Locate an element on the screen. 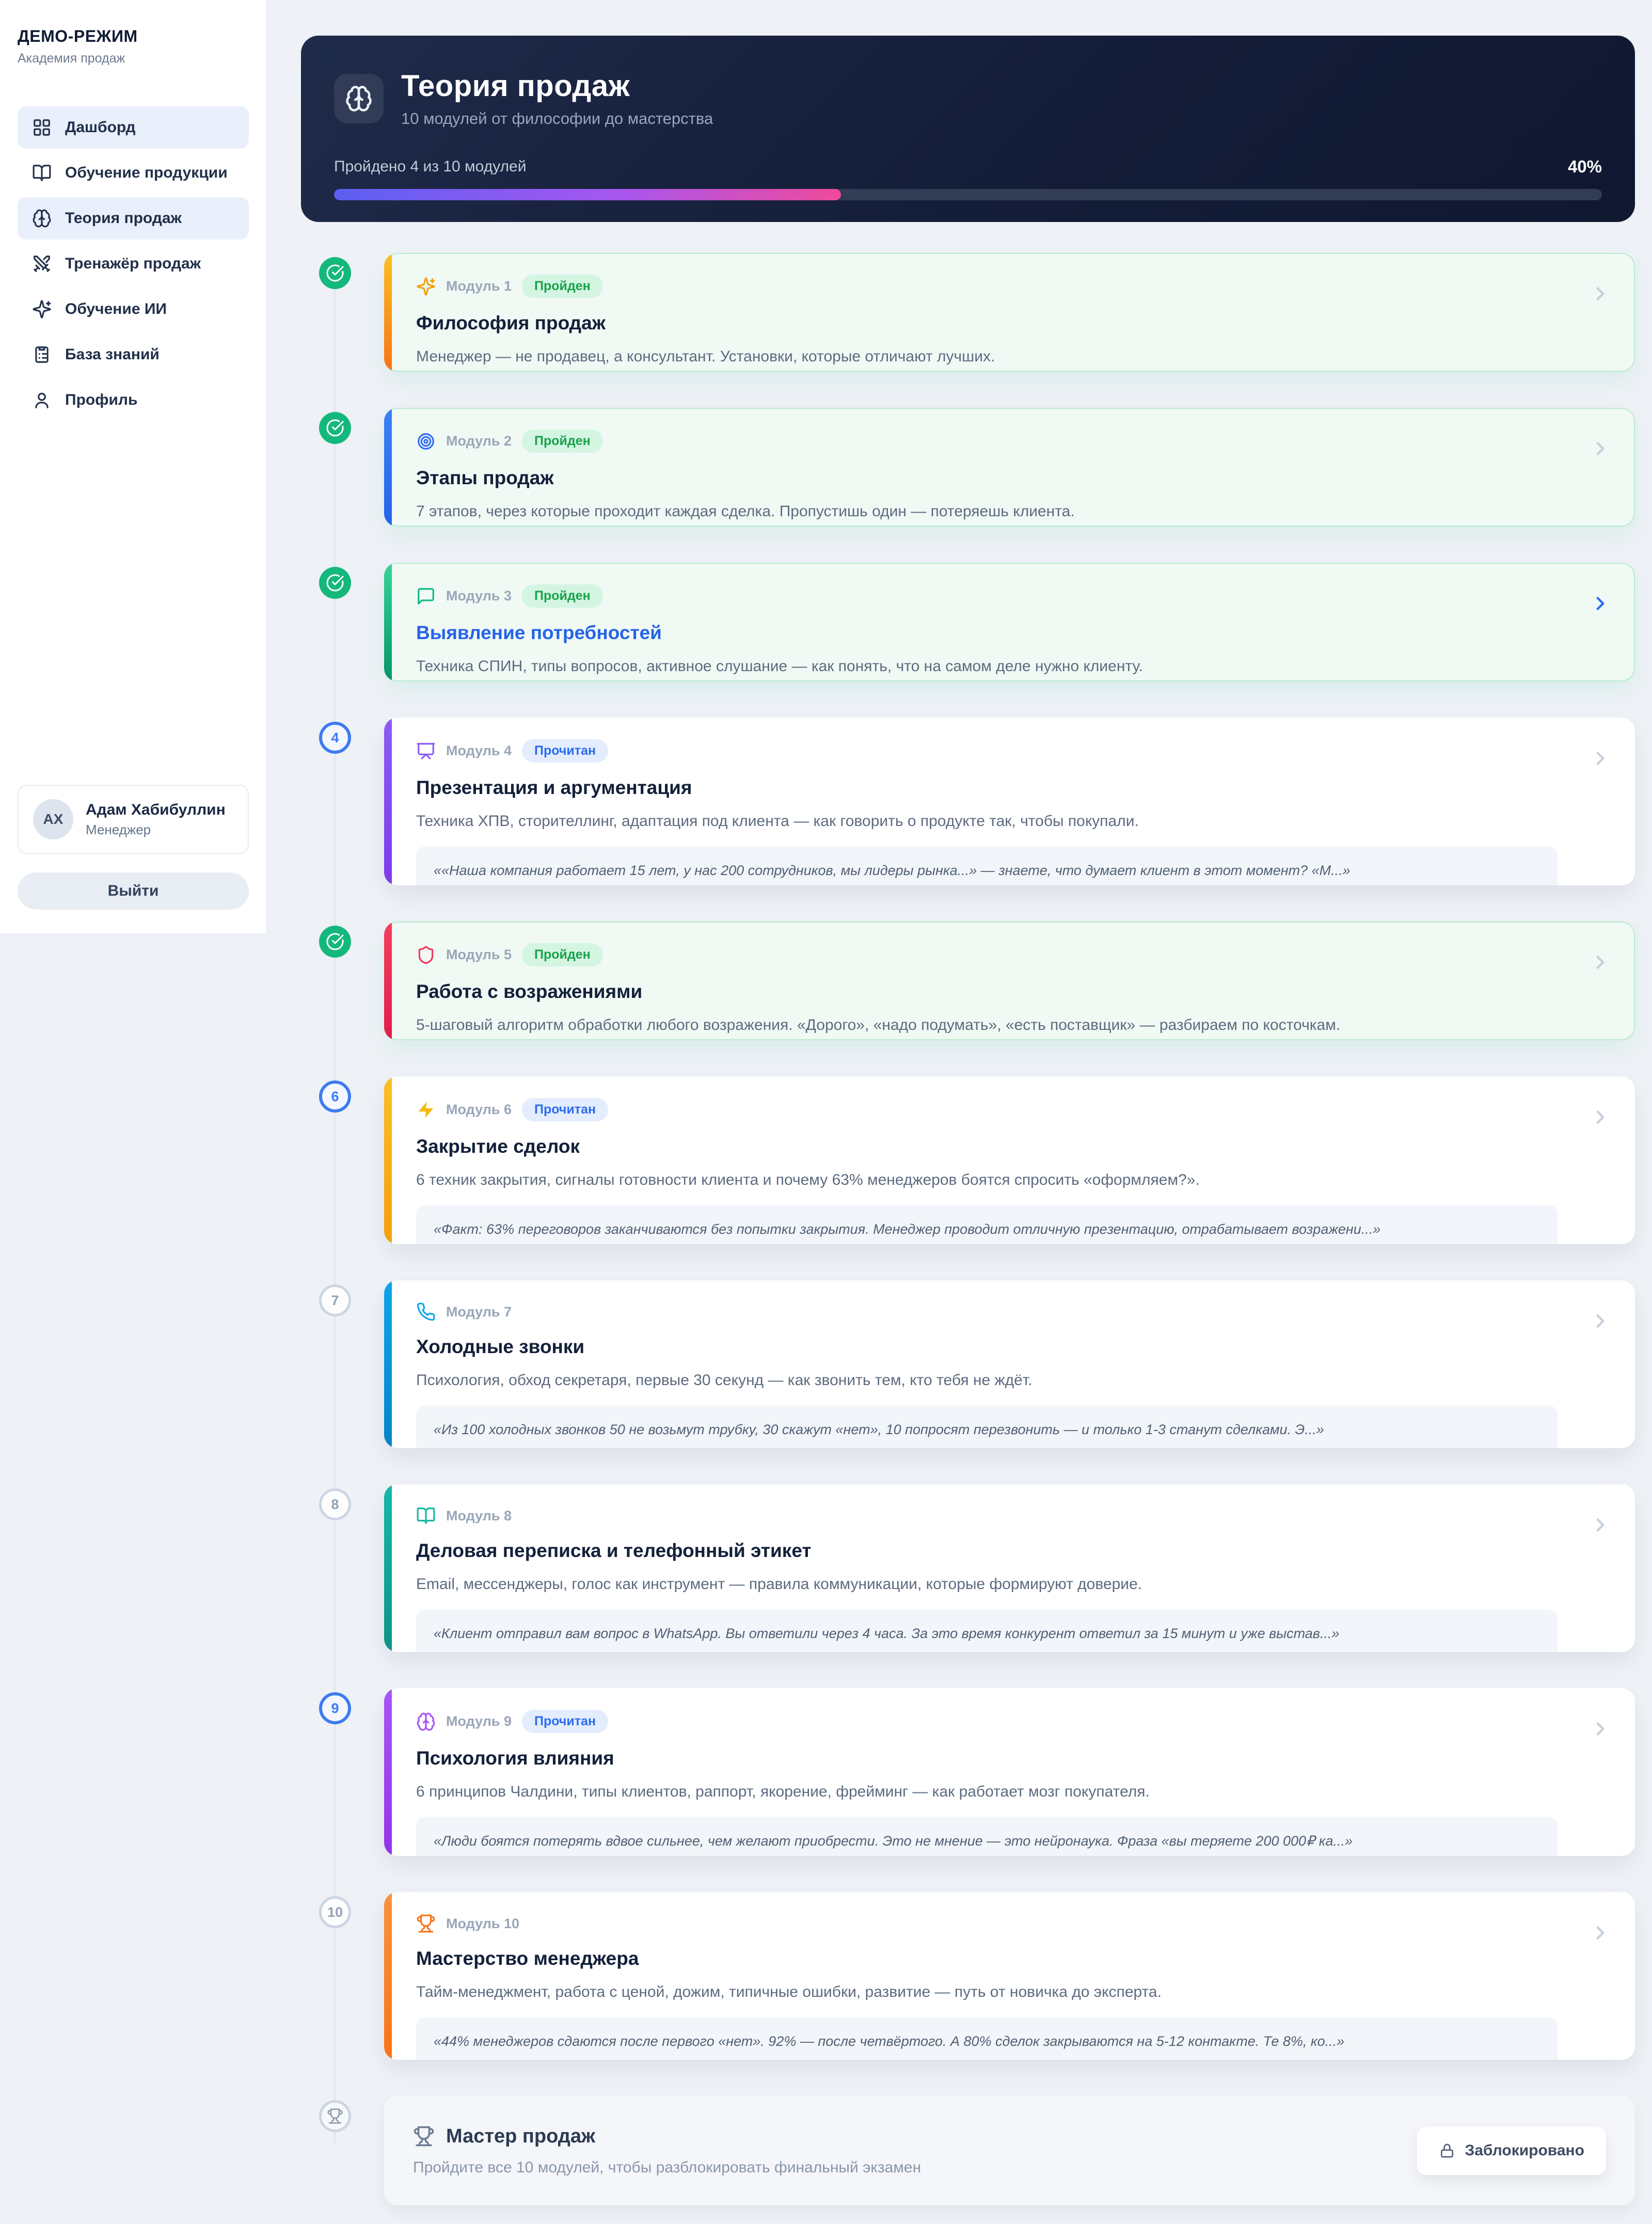 The image size is (1652, 2224). sidebar-item-3: Тренажёр продаж is located at coordinates (133, 264).